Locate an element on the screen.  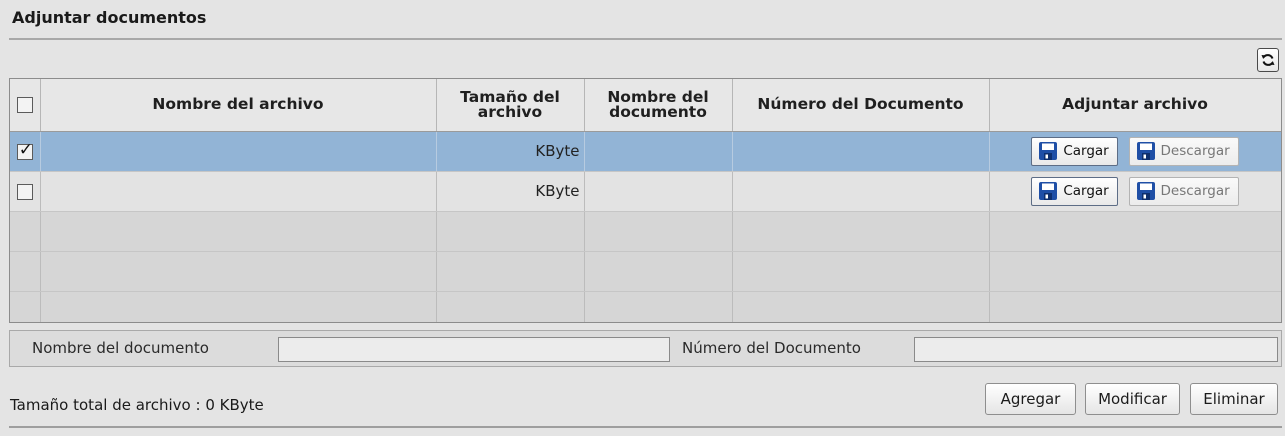
refresh-button is located at coordinates (1268, 60).